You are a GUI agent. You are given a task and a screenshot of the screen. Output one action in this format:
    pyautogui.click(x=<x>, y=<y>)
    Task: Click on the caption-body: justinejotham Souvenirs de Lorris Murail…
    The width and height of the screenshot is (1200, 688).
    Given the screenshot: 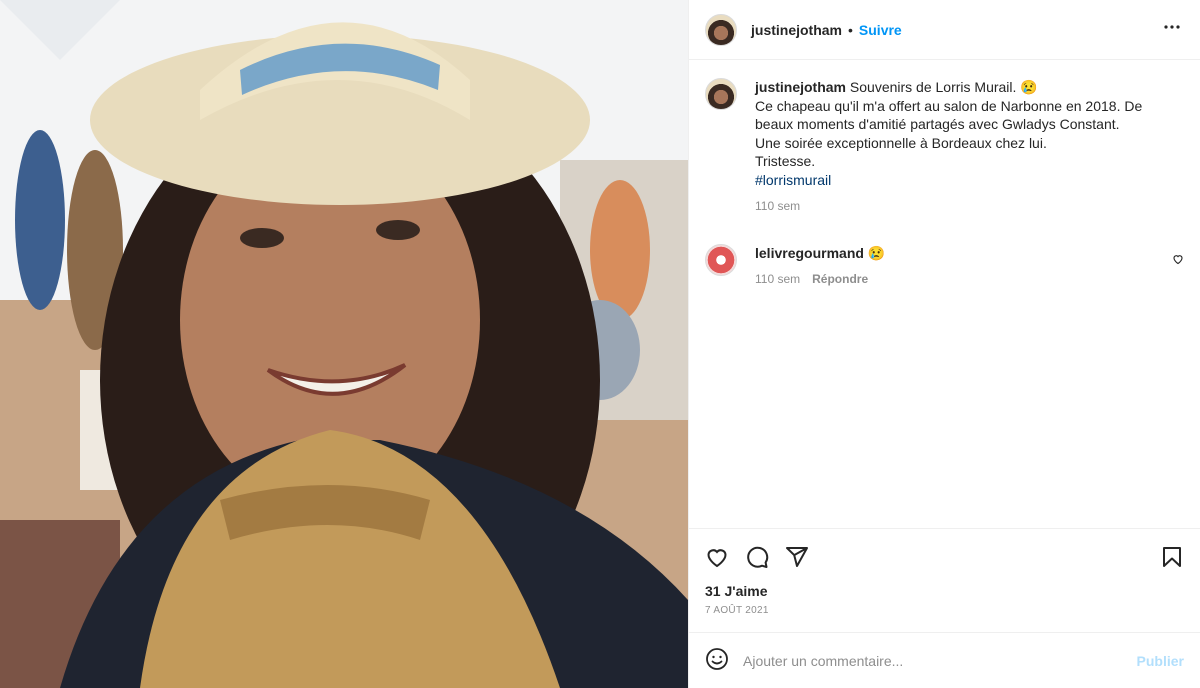 What is the action you would take?
    pyautogui.click(x=969, y=147)
    